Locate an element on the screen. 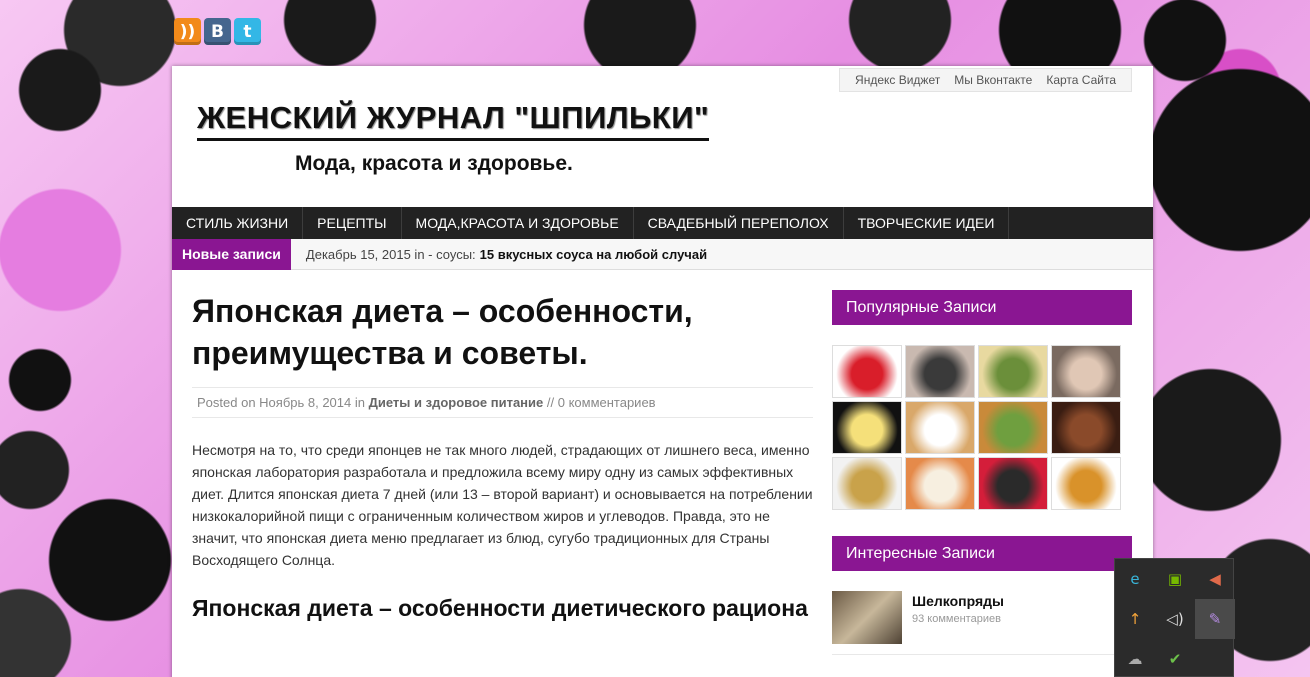 Image resolution: width=1310 pixels, height=677 pixels. list-item: Шелкопряды 93 комментариев is located at coordinates (982, 617).